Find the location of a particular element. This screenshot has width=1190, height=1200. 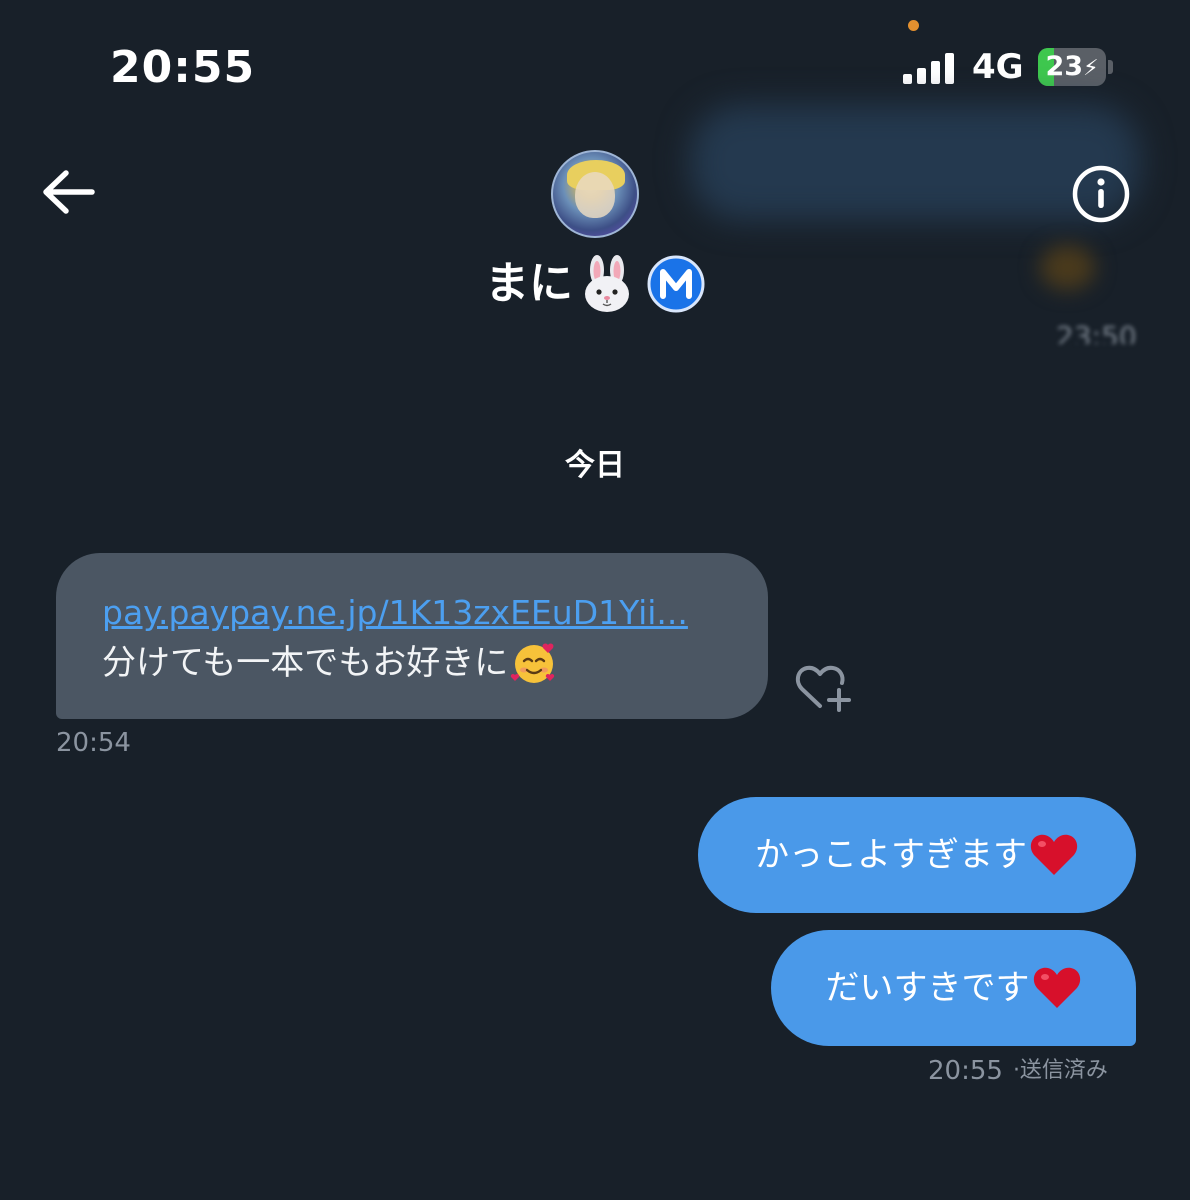

incoming-message-time: 20:54 is located at coordinates (93, 743).